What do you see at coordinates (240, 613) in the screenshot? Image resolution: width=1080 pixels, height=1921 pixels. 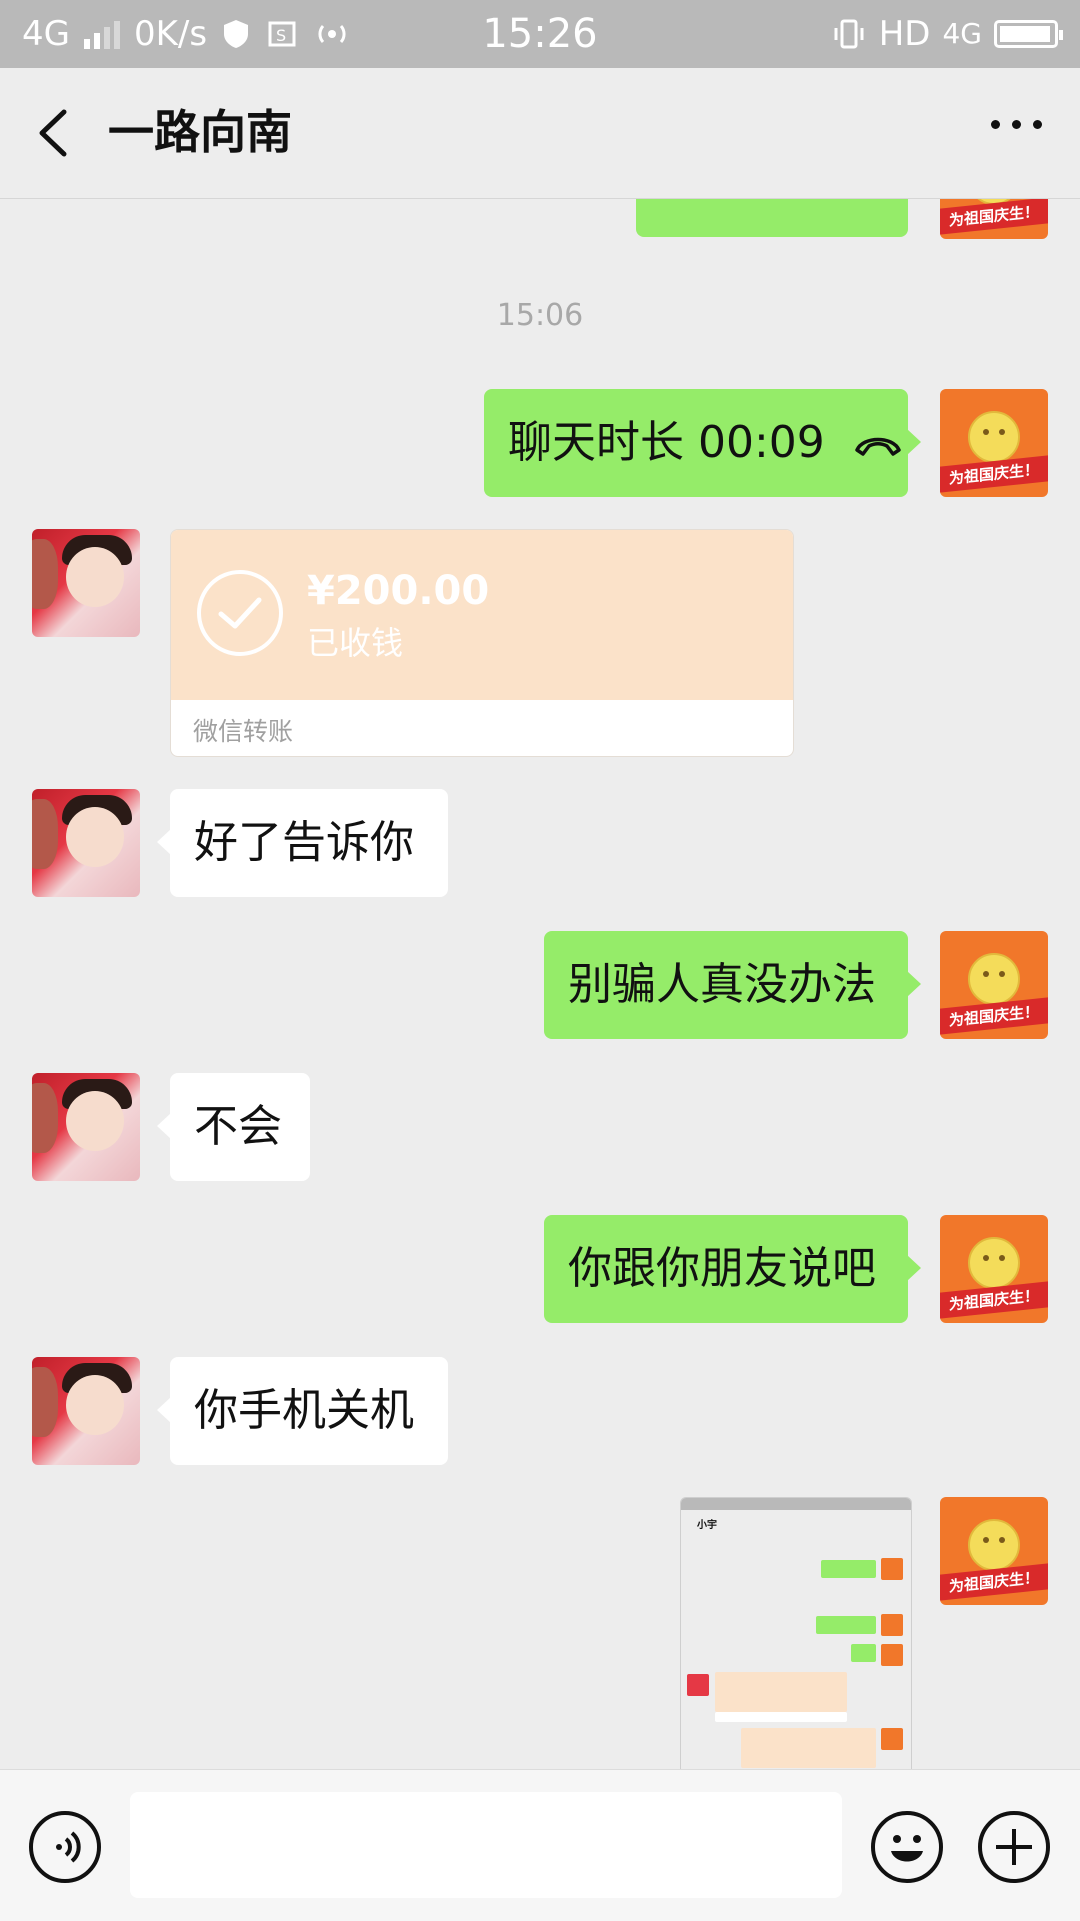 I see `check-circle-icon` at bounding box center [240, 613].